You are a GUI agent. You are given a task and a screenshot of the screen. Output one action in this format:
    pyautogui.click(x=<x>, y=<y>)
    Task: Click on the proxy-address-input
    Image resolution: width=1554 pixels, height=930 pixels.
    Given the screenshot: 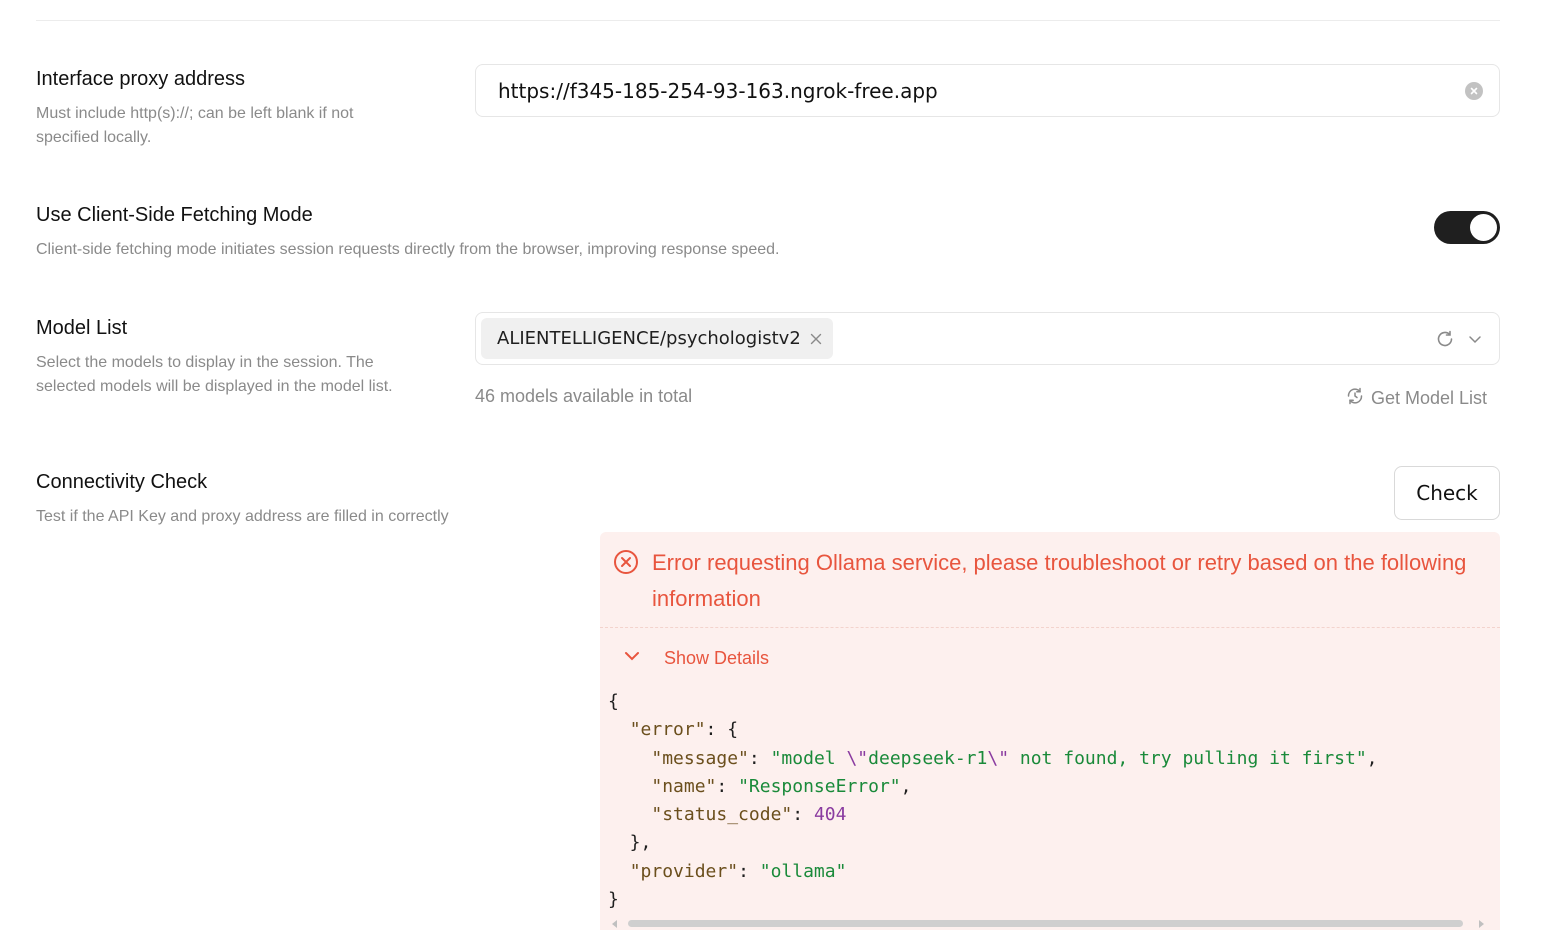 What is the action you would take?
    pyautogui.click(x=981, y=90)
    